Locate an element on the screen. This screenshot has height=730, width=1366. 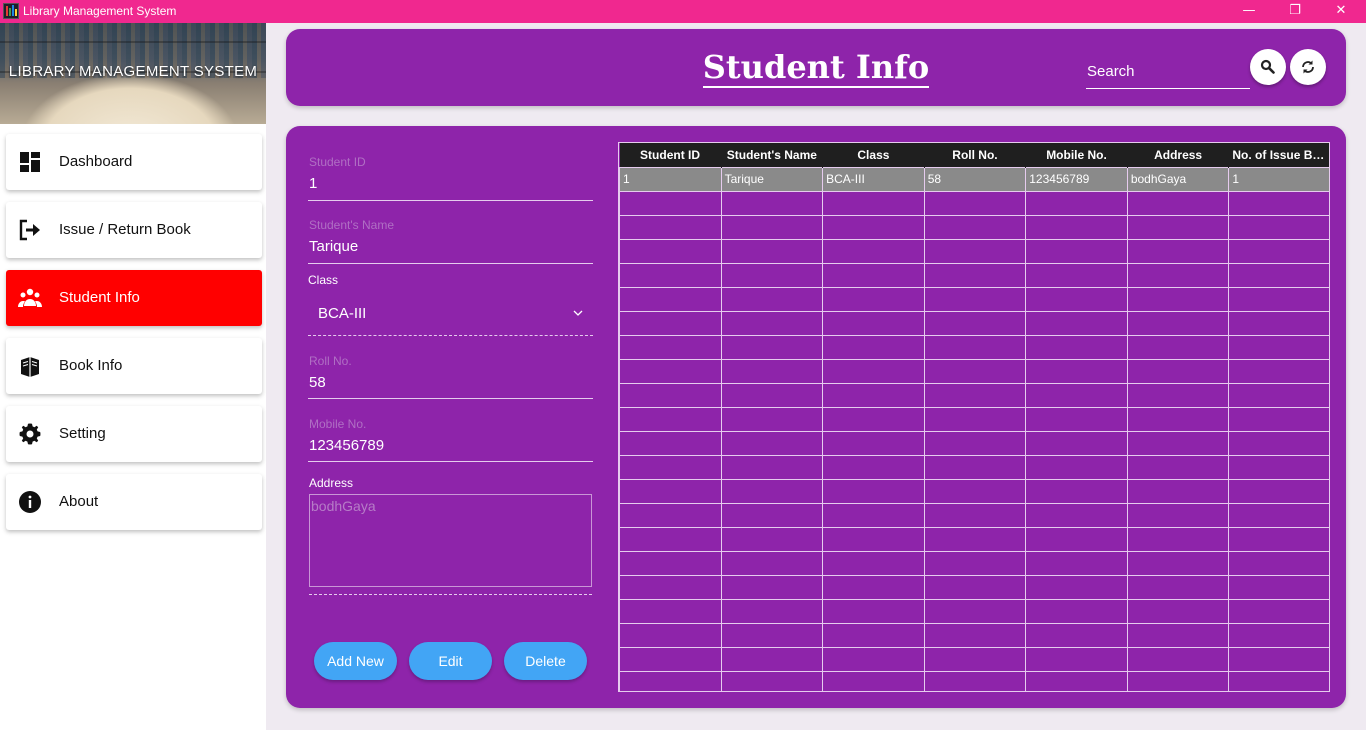
class-dropdown: BCA-III is located at coordinates (450, 317).